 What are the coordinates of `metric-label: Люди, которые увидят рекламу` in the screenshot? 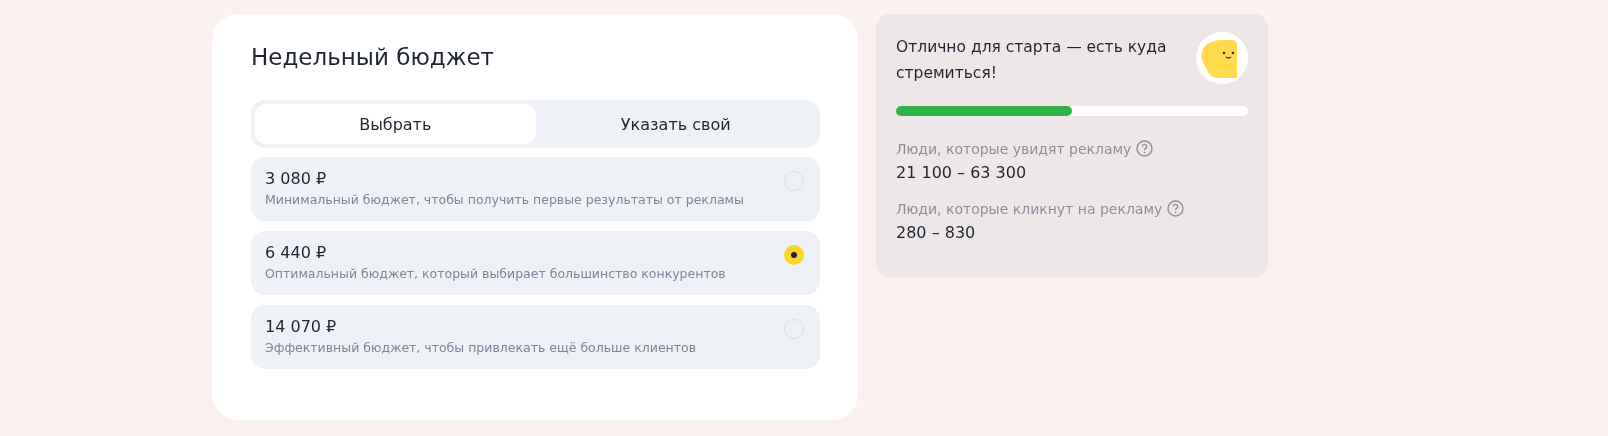 It's located at (1014, 148).